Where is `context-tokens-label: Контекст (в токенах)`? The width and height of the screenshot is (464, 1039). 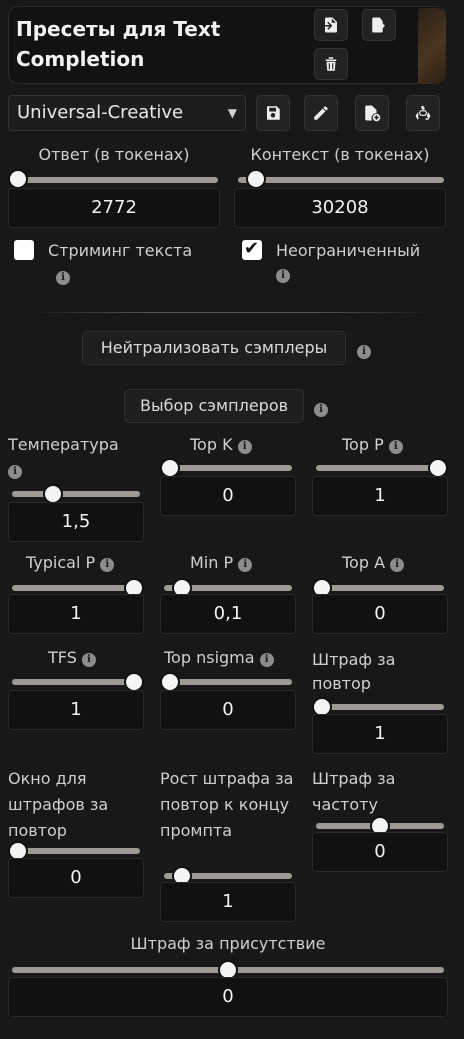 context-tokens-label: Контекст (в токенах) is located at coordinates (340, 154).